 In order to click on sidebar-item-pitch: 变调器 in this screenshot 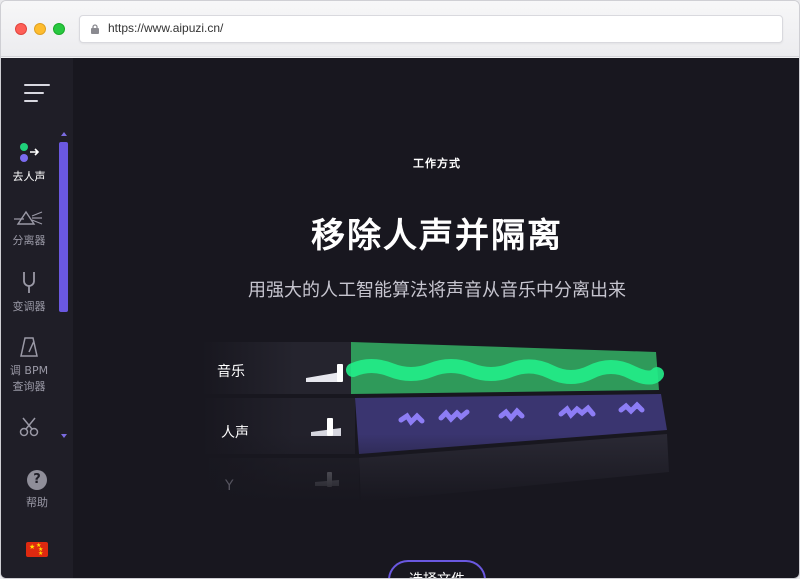, I will do `click(29, 292)`.